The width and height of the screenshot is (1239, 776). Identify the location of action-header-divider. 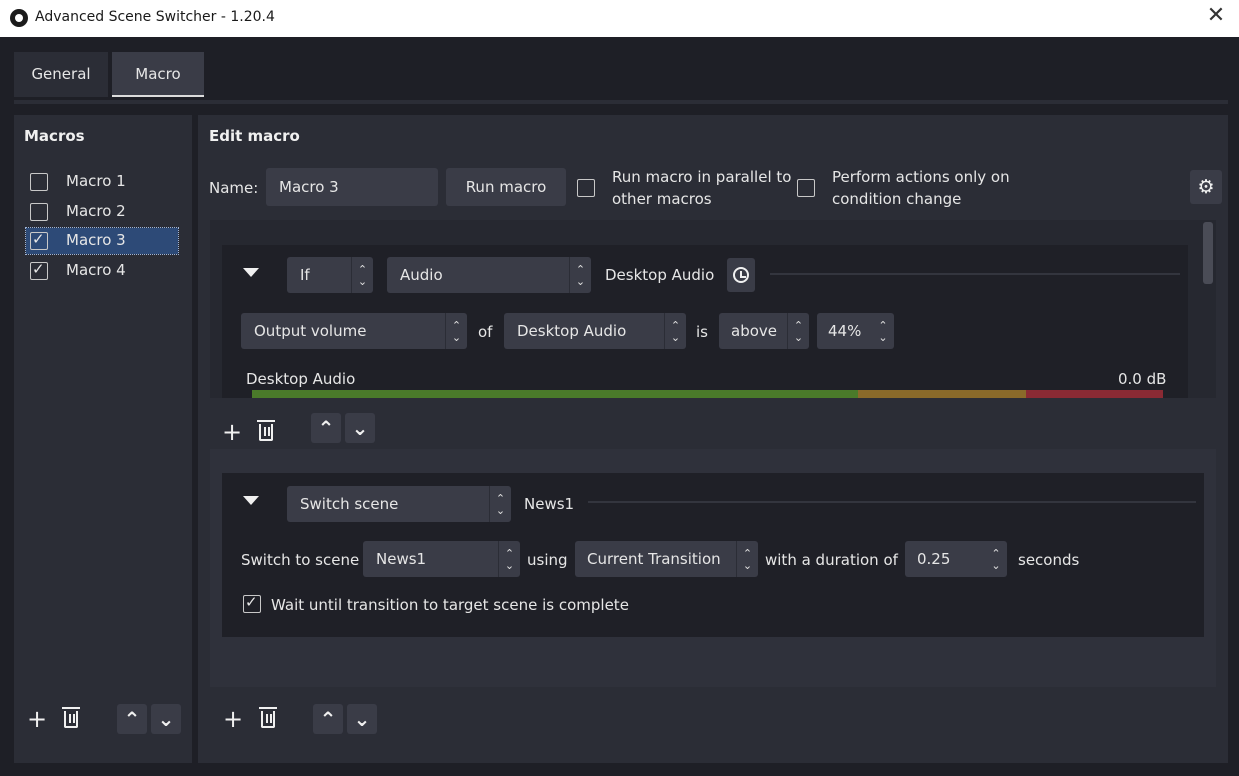
(892, 502).